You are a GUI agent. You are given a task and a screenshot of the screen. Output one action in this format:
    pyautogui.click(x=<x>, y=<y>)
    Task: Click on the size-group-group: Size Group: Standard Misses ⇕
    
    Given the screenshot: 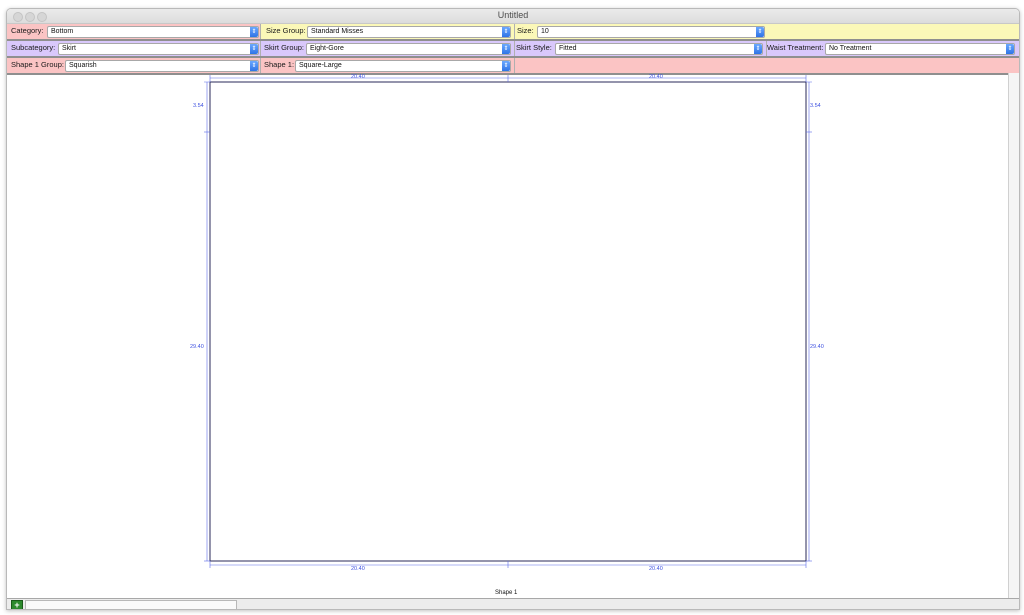 What is the action you would take?
    pyautogui.click(x=388, y=31)
    